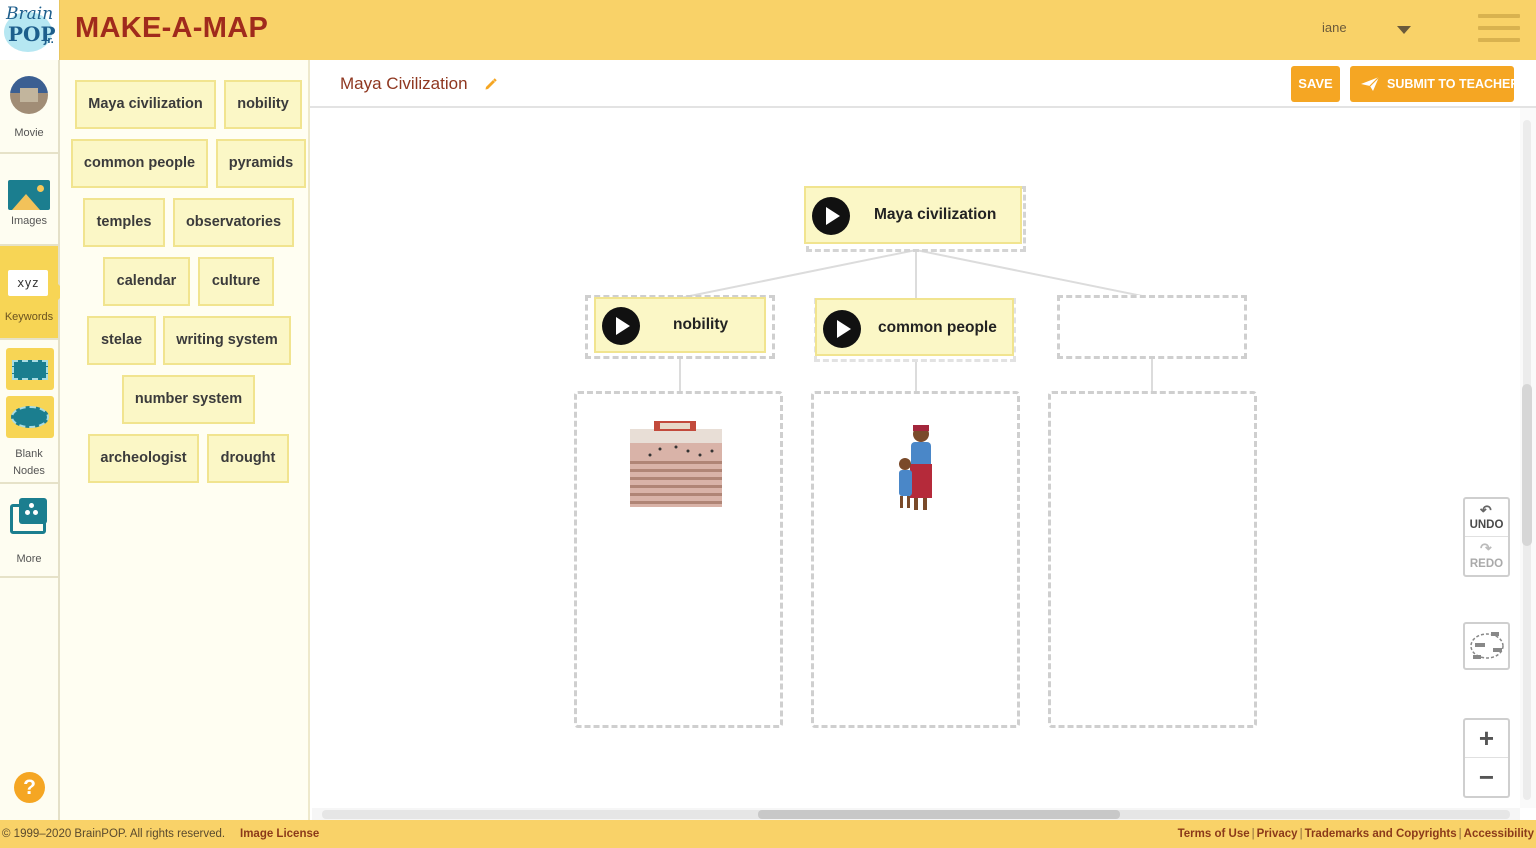 The height and width of the screenshot is (848, 1536). I want to click on app-header: Brain POP Jr. MAKE-A-MAP iane, so click(768, 30).